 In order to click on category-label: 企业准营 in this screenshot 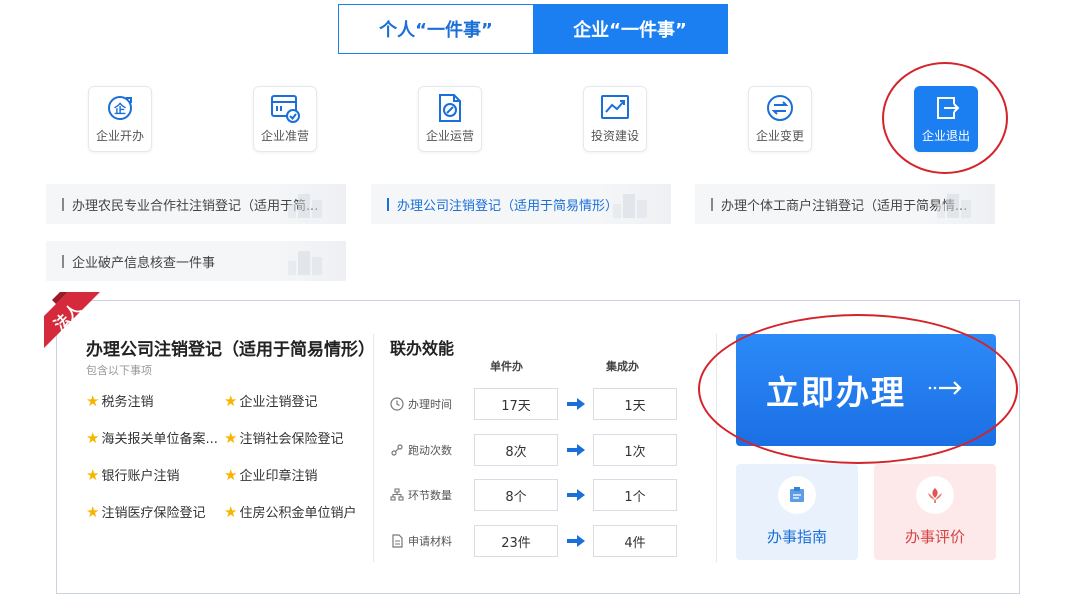, I will do `click(284, 136)`.